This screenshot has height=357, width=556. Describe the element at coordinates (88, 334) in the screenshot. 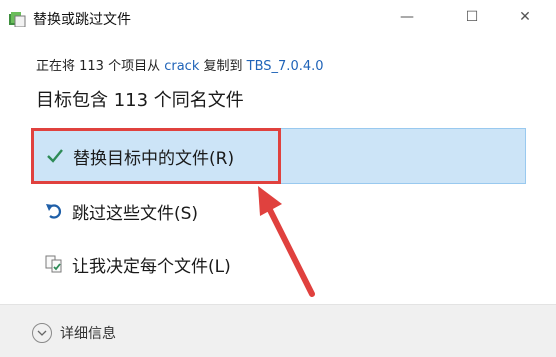

I see `more-details-label: 详细信息` at that location.